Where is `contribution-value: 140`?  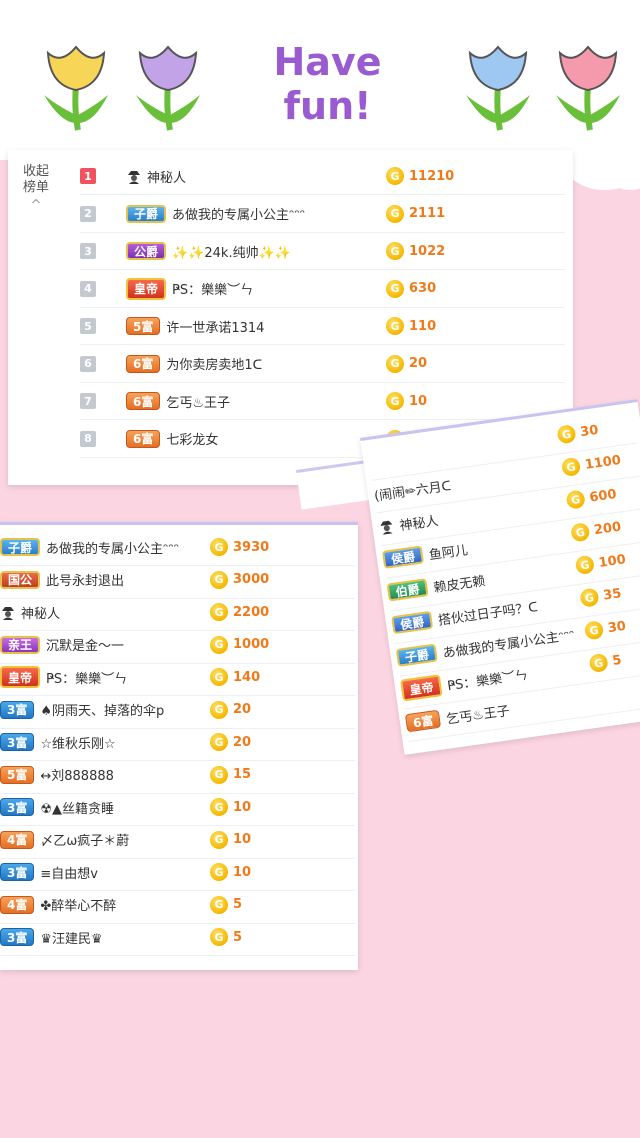 contribution-value: 140 is located at coordinates (247, 677).